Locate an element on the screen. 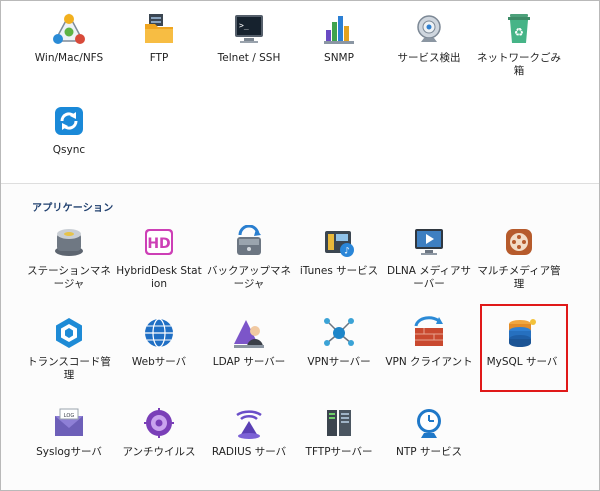  qsync-icon is located at coordinates (69, 121).